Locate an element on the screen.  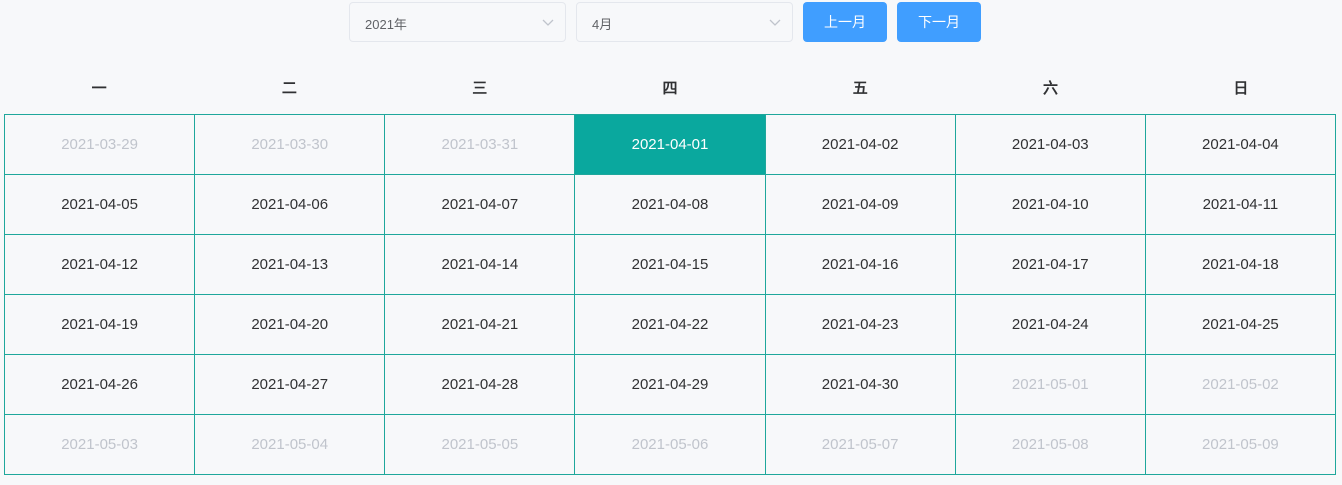
calendar-day-cell: 2021-04-09 is located at coordinates (860, 205).